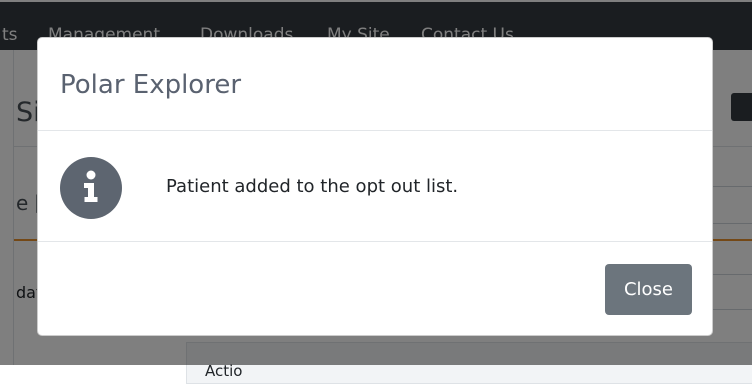  I want to click on dialog-title: Polar Explorer, so click(151, 85).